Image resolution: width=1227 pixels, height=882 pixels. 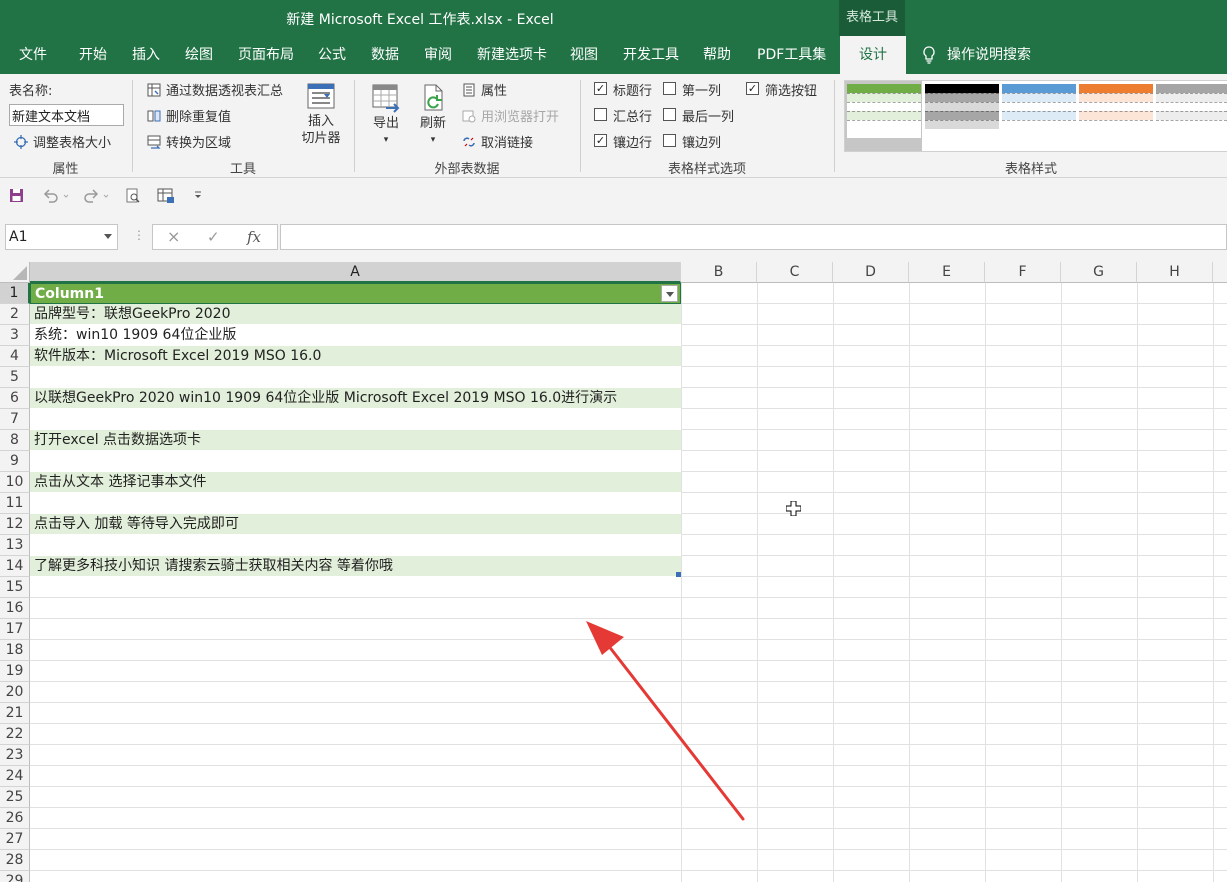 What do you see at coordinates (15, 440) in the screenshot?
I see `row-header: 8` at bounding box center [15, 440].